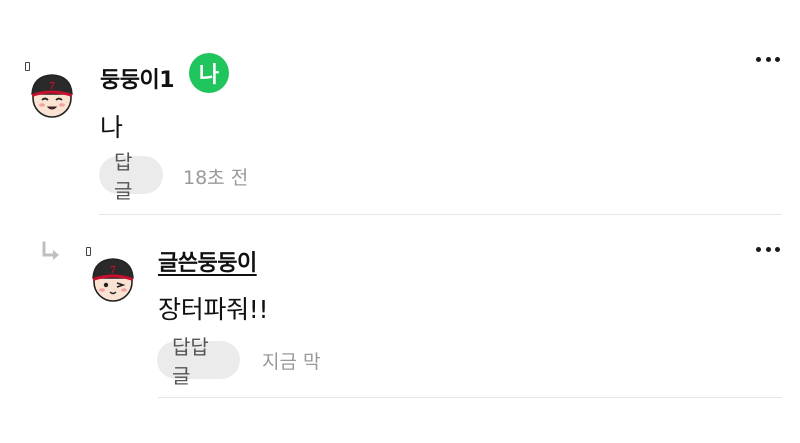 The height and width of the screenshot is (443, 800). Describe the element at coordinates (291, 362) in the screenshot. I see `comment-timestamp: 지금 막` at that location.